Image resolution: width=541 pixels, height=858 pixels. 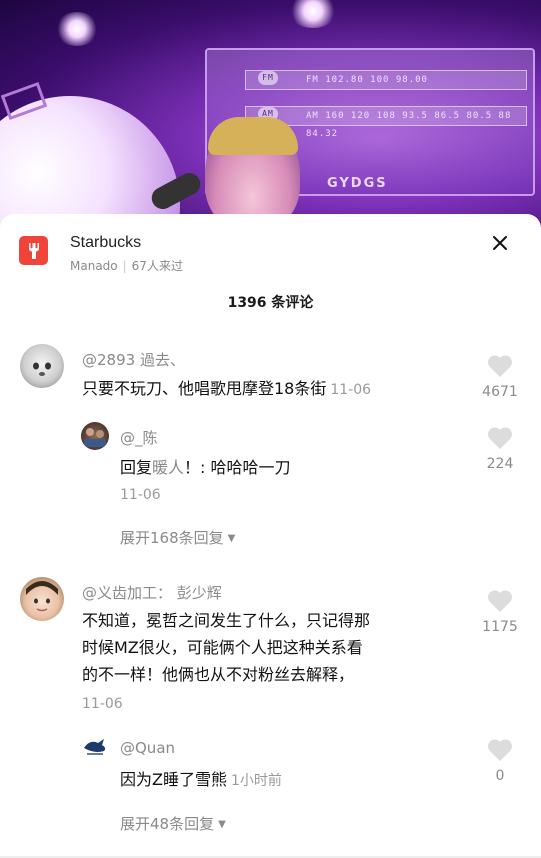 I want to click on poi-visitors: 67人来过, so click(x=157, y=266).